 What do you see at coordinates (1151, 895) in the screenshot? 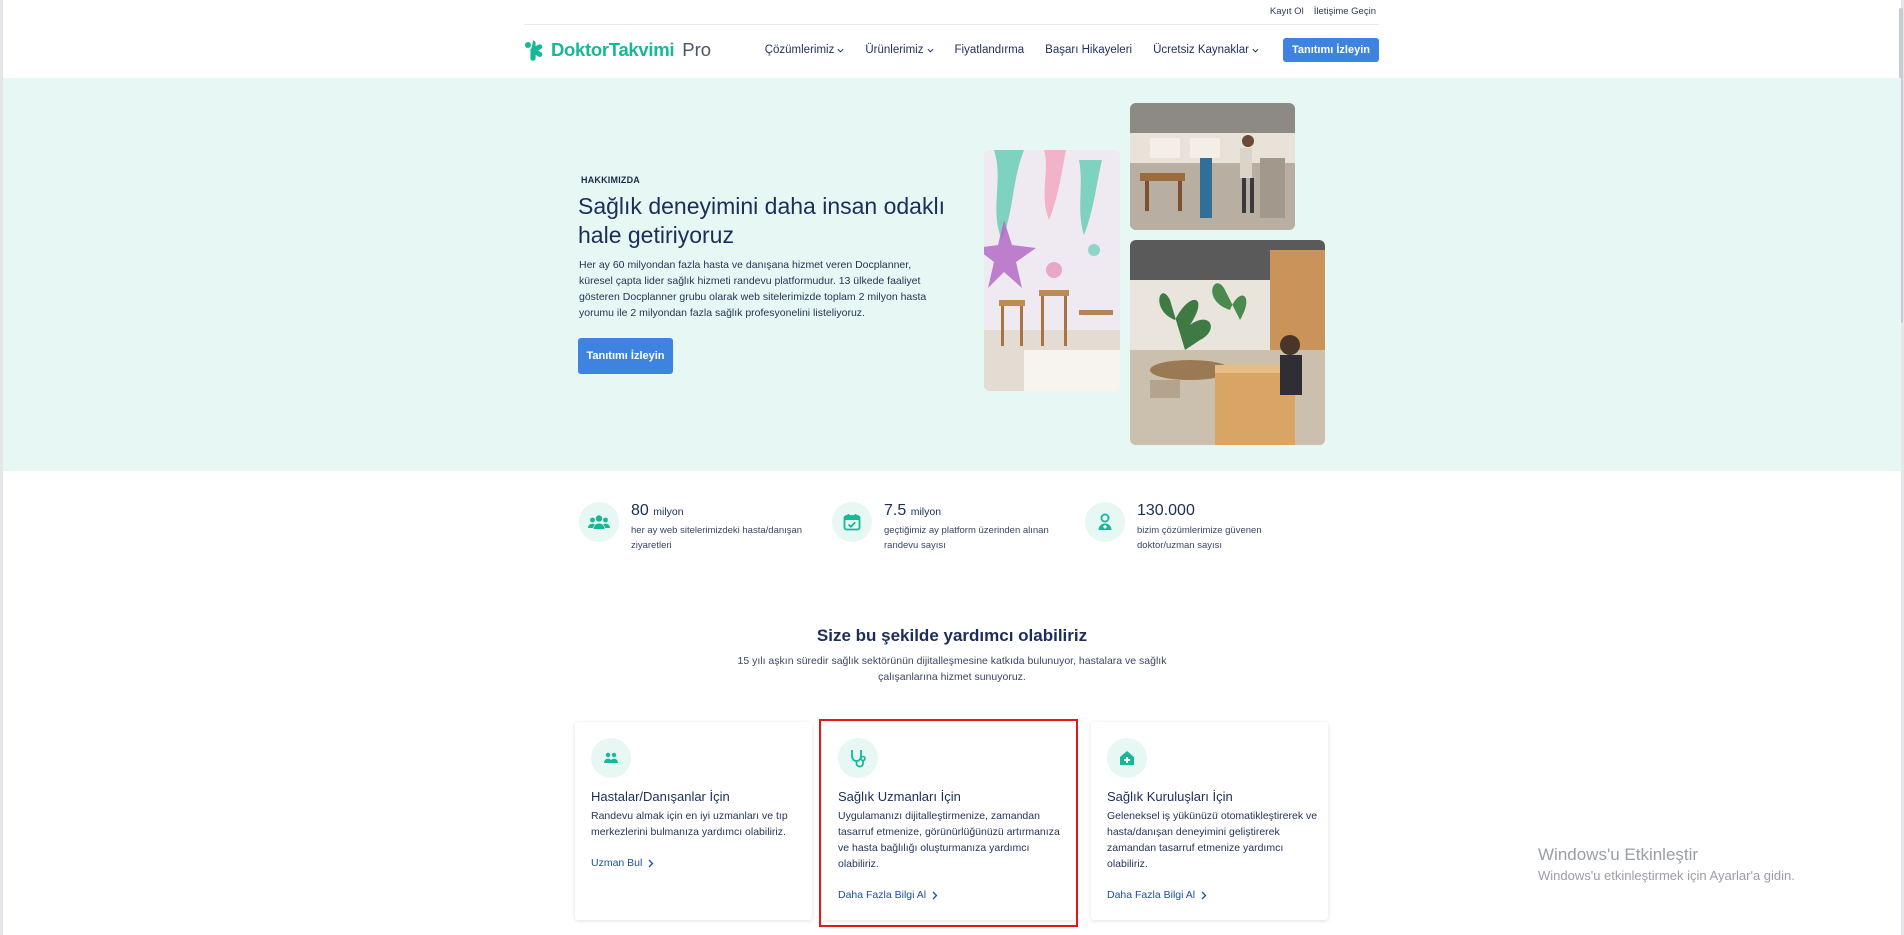
I see `institutions-learn-more-label: Daha Fazla Bilgi Al` at bounding box center [1151, 895].